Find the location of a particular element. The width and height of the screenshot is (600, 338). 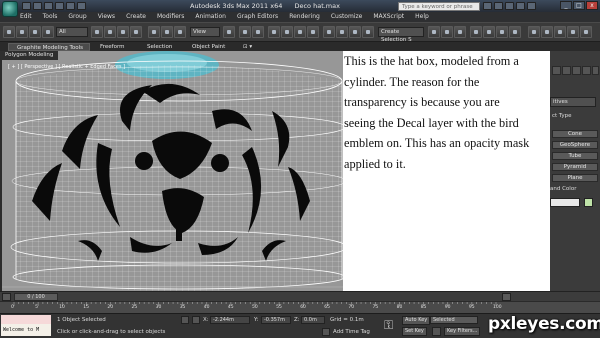

menu-rendering: Rendering is located at coordinates (304, 17).